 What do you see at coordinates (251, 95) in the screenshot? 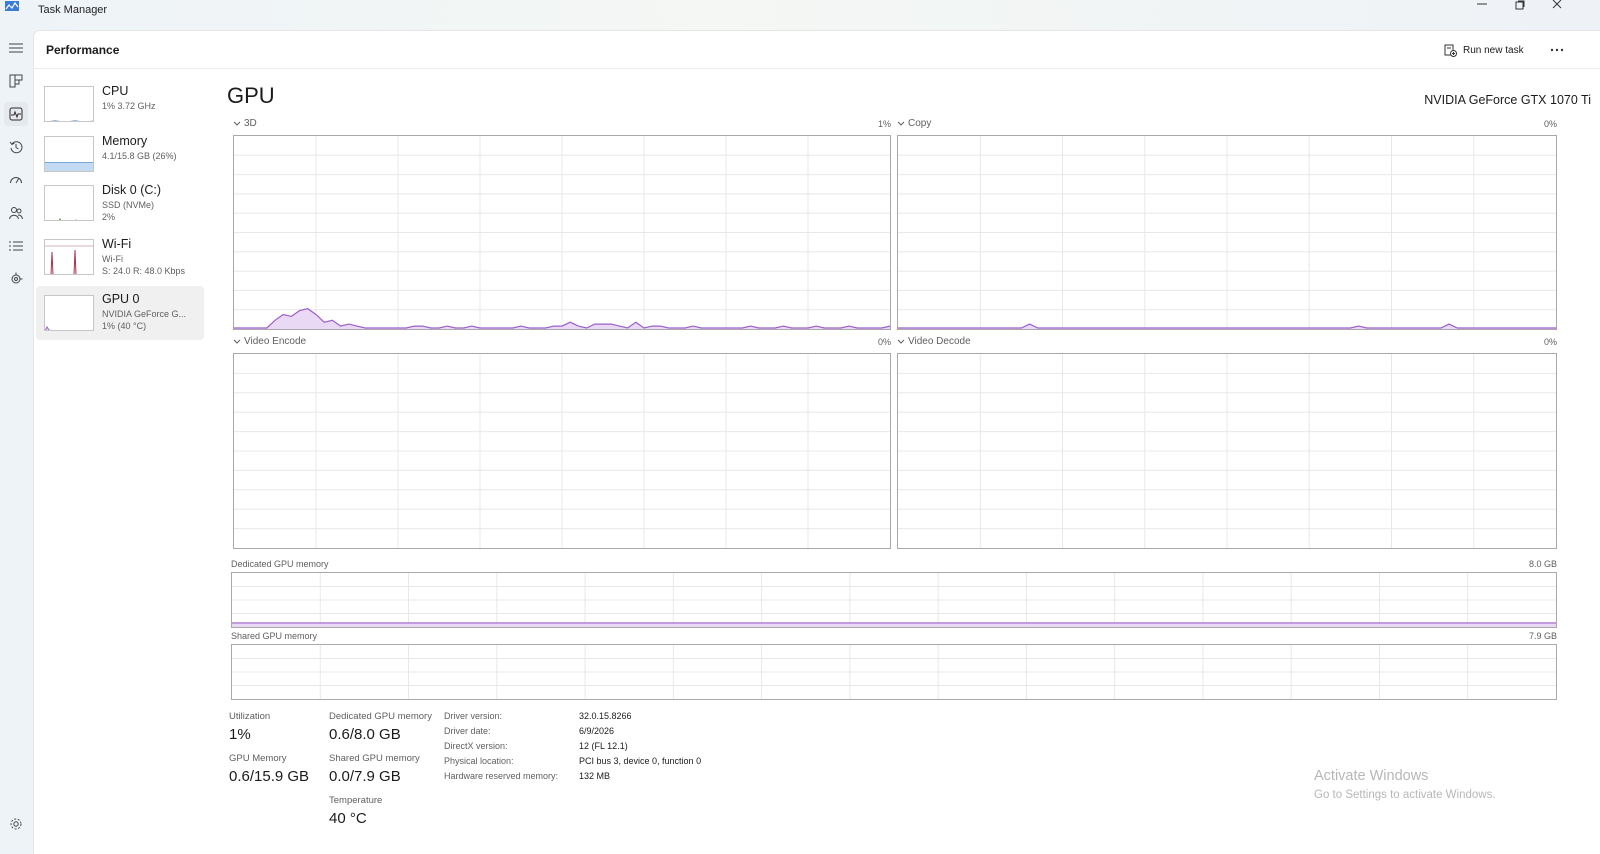
I see `gpu-title: GPU` at bounding box center [251, 95].